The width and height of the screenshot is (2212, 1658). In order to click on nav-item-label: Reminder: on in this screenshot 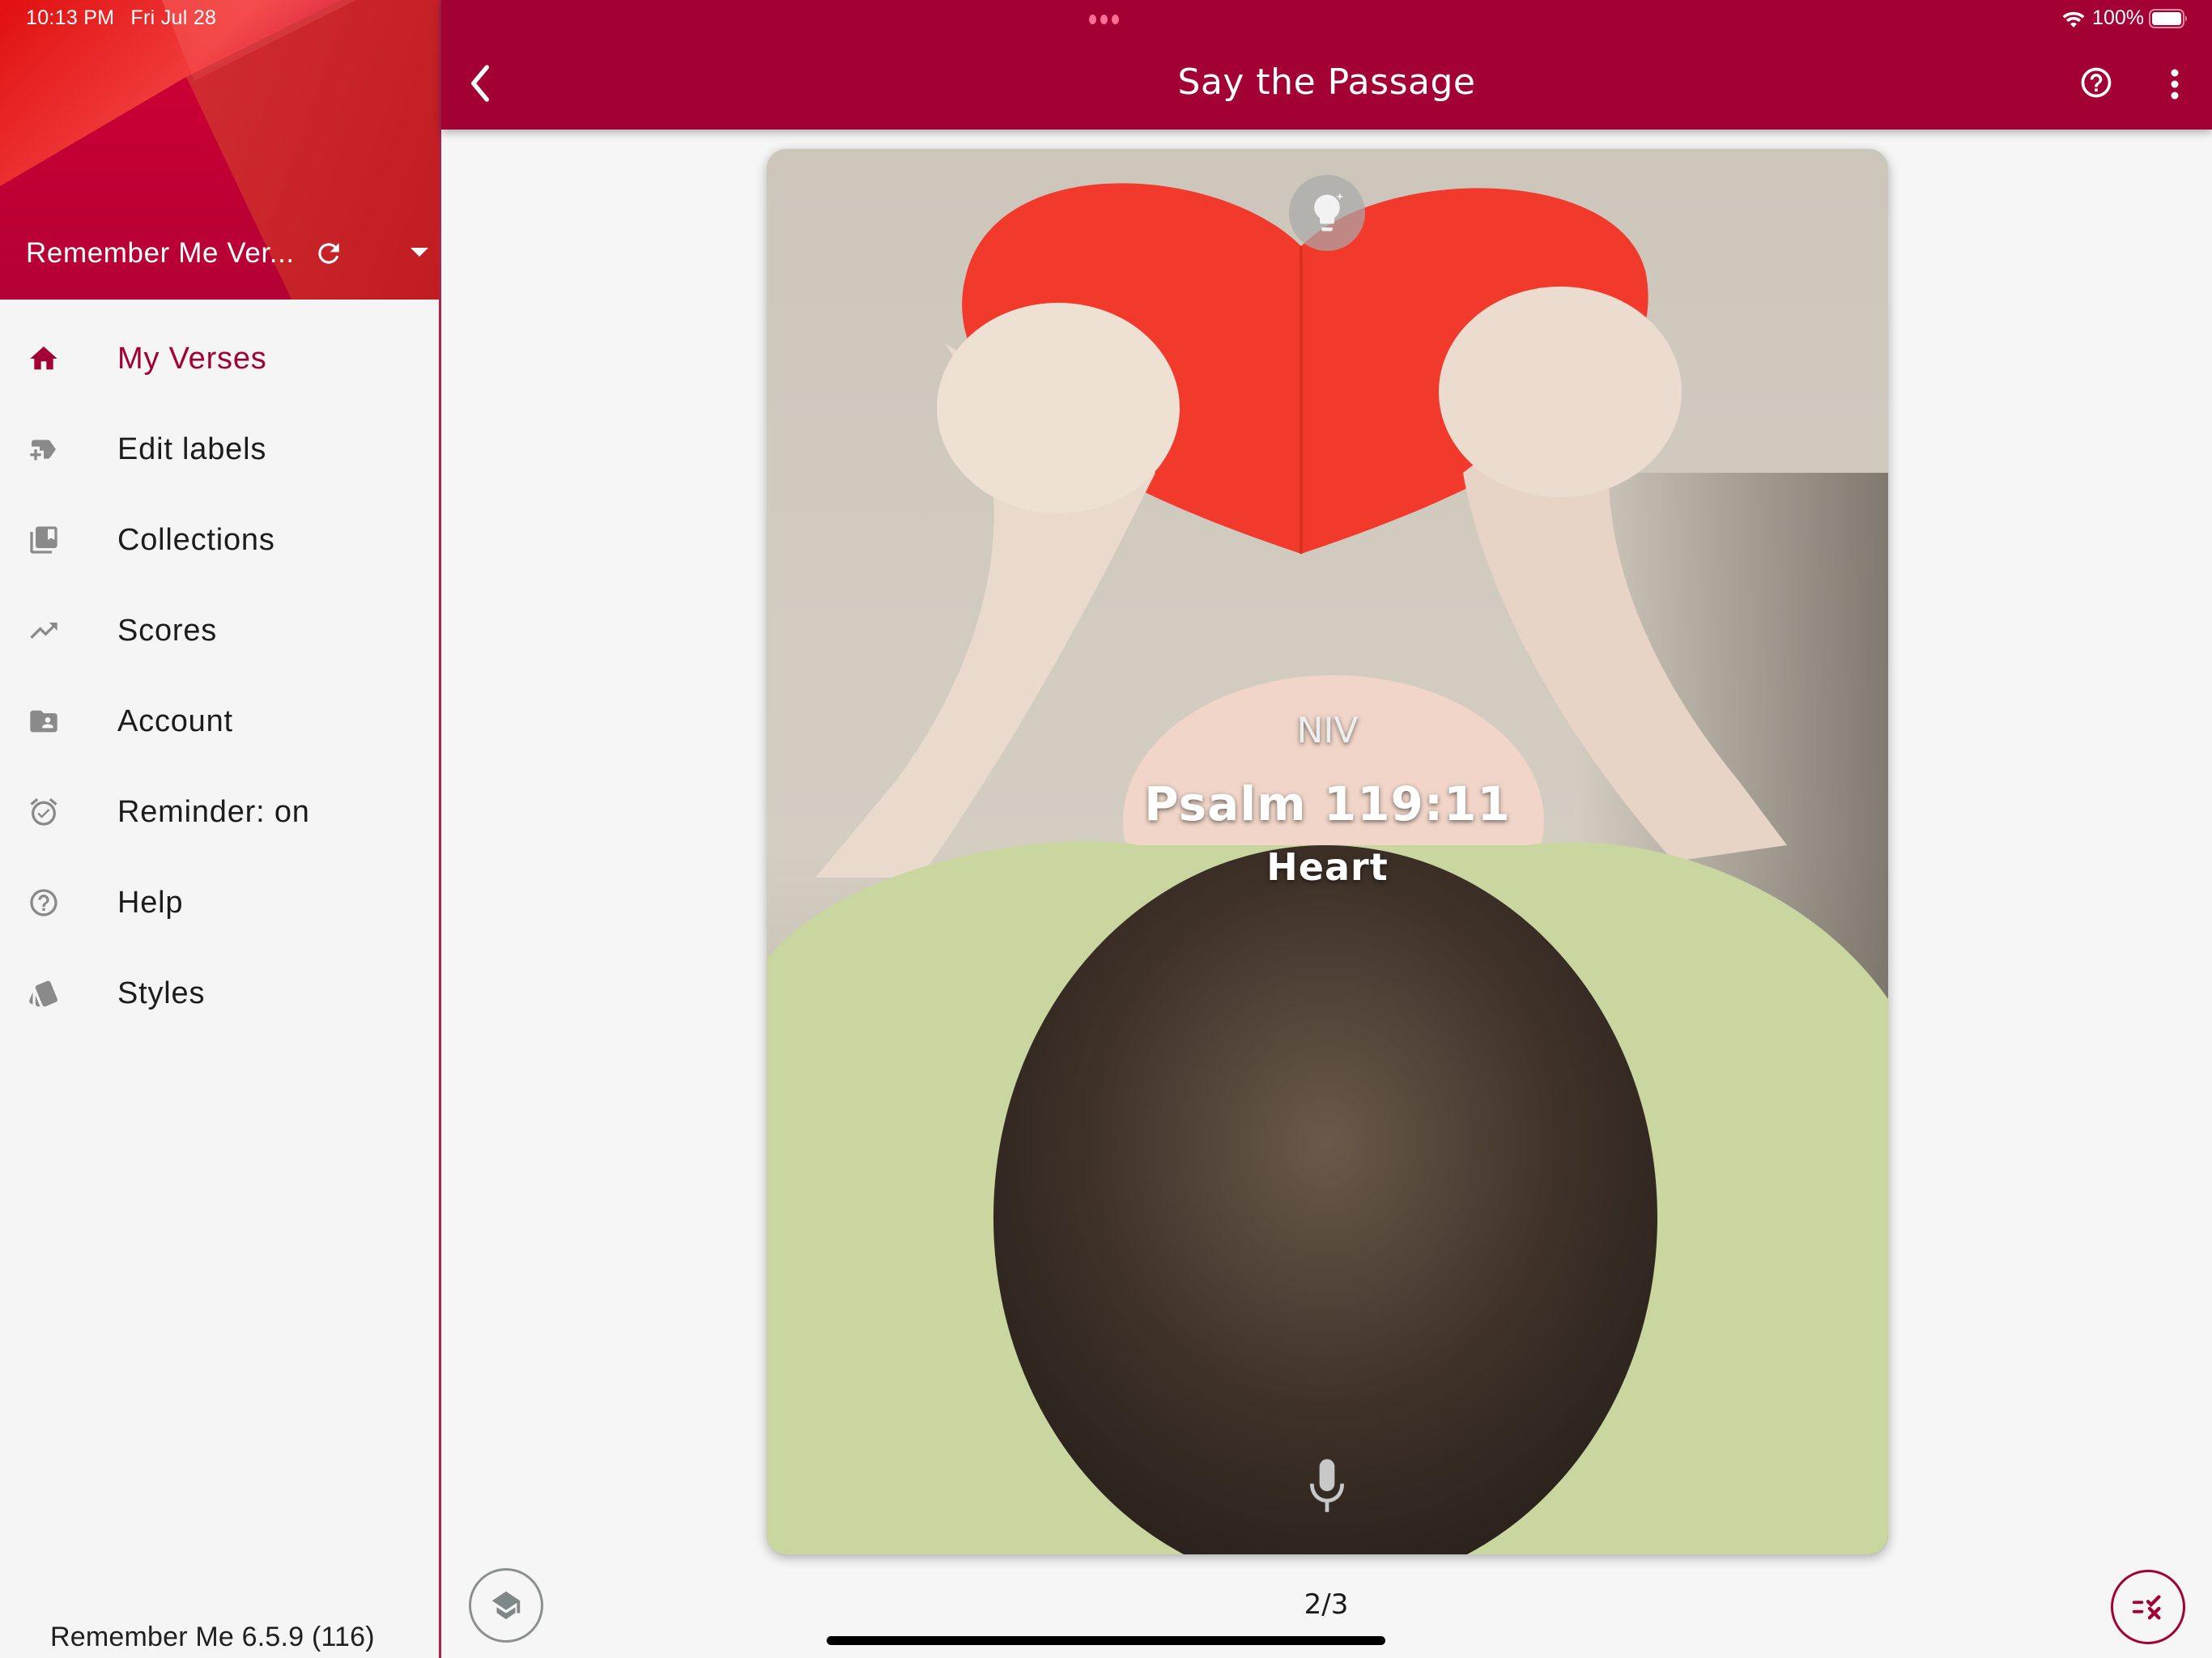, I will do `click(213, 811)`.